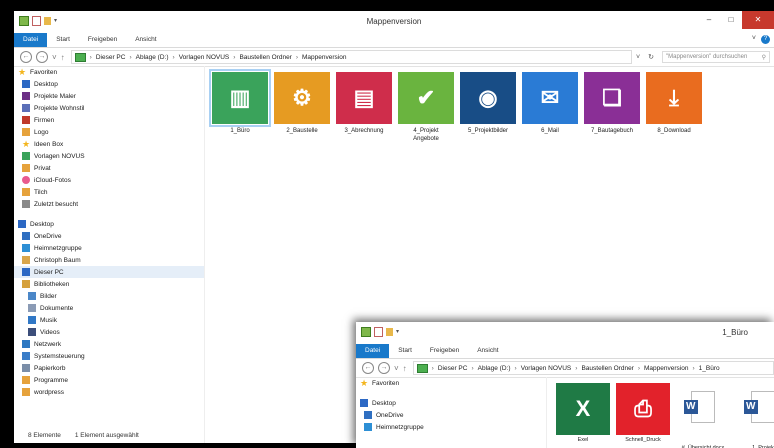  Describe the element at coordinates (550, 98) in the screenshot. I see `tile-image: ✉` at that location.